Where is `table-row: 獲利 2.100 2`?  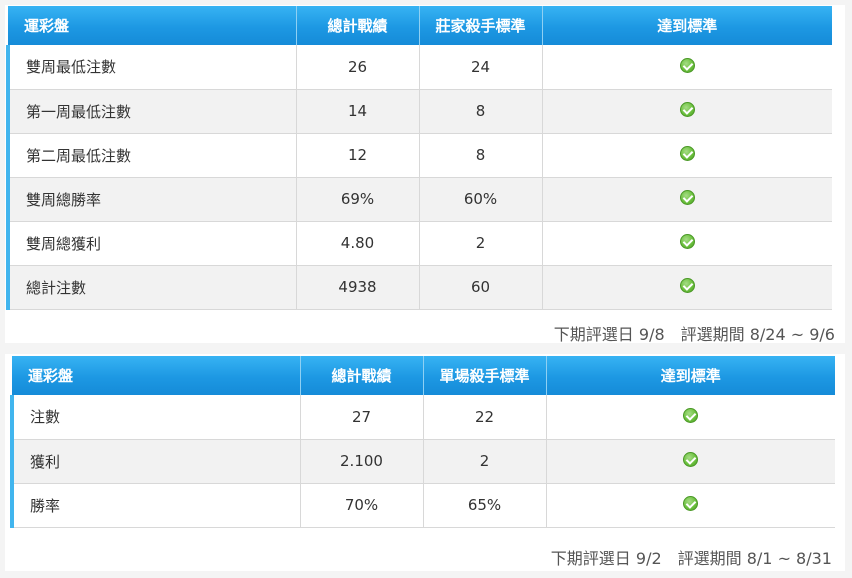
table-row: 獲利 2.100 2 is located at coordinates (422, 461).